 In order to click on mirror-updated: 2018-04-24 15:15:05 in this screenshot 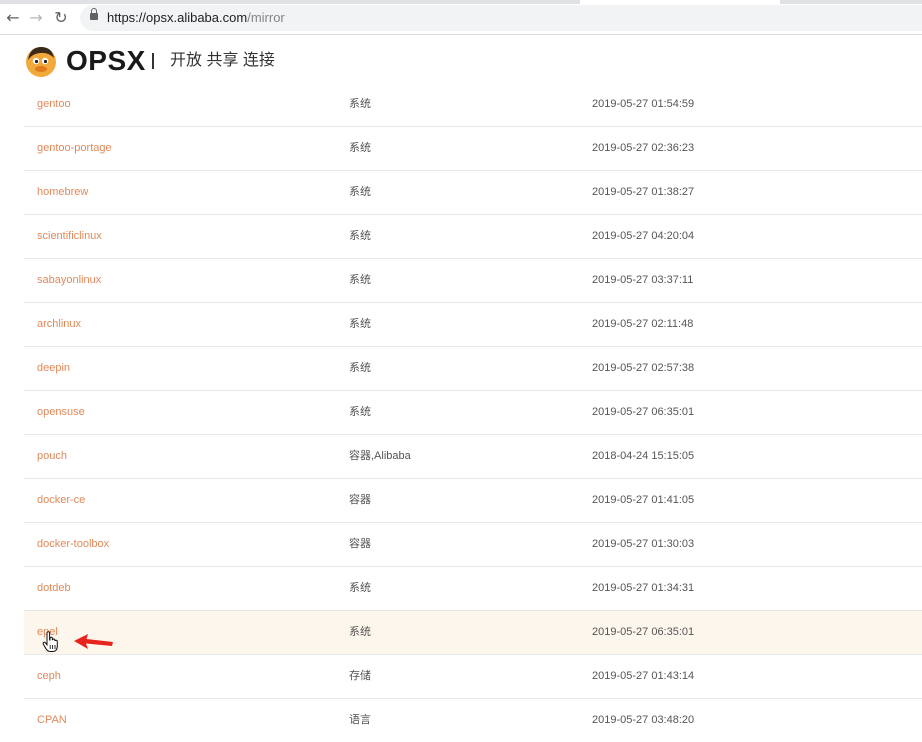, I will do `click(643, 456)`.